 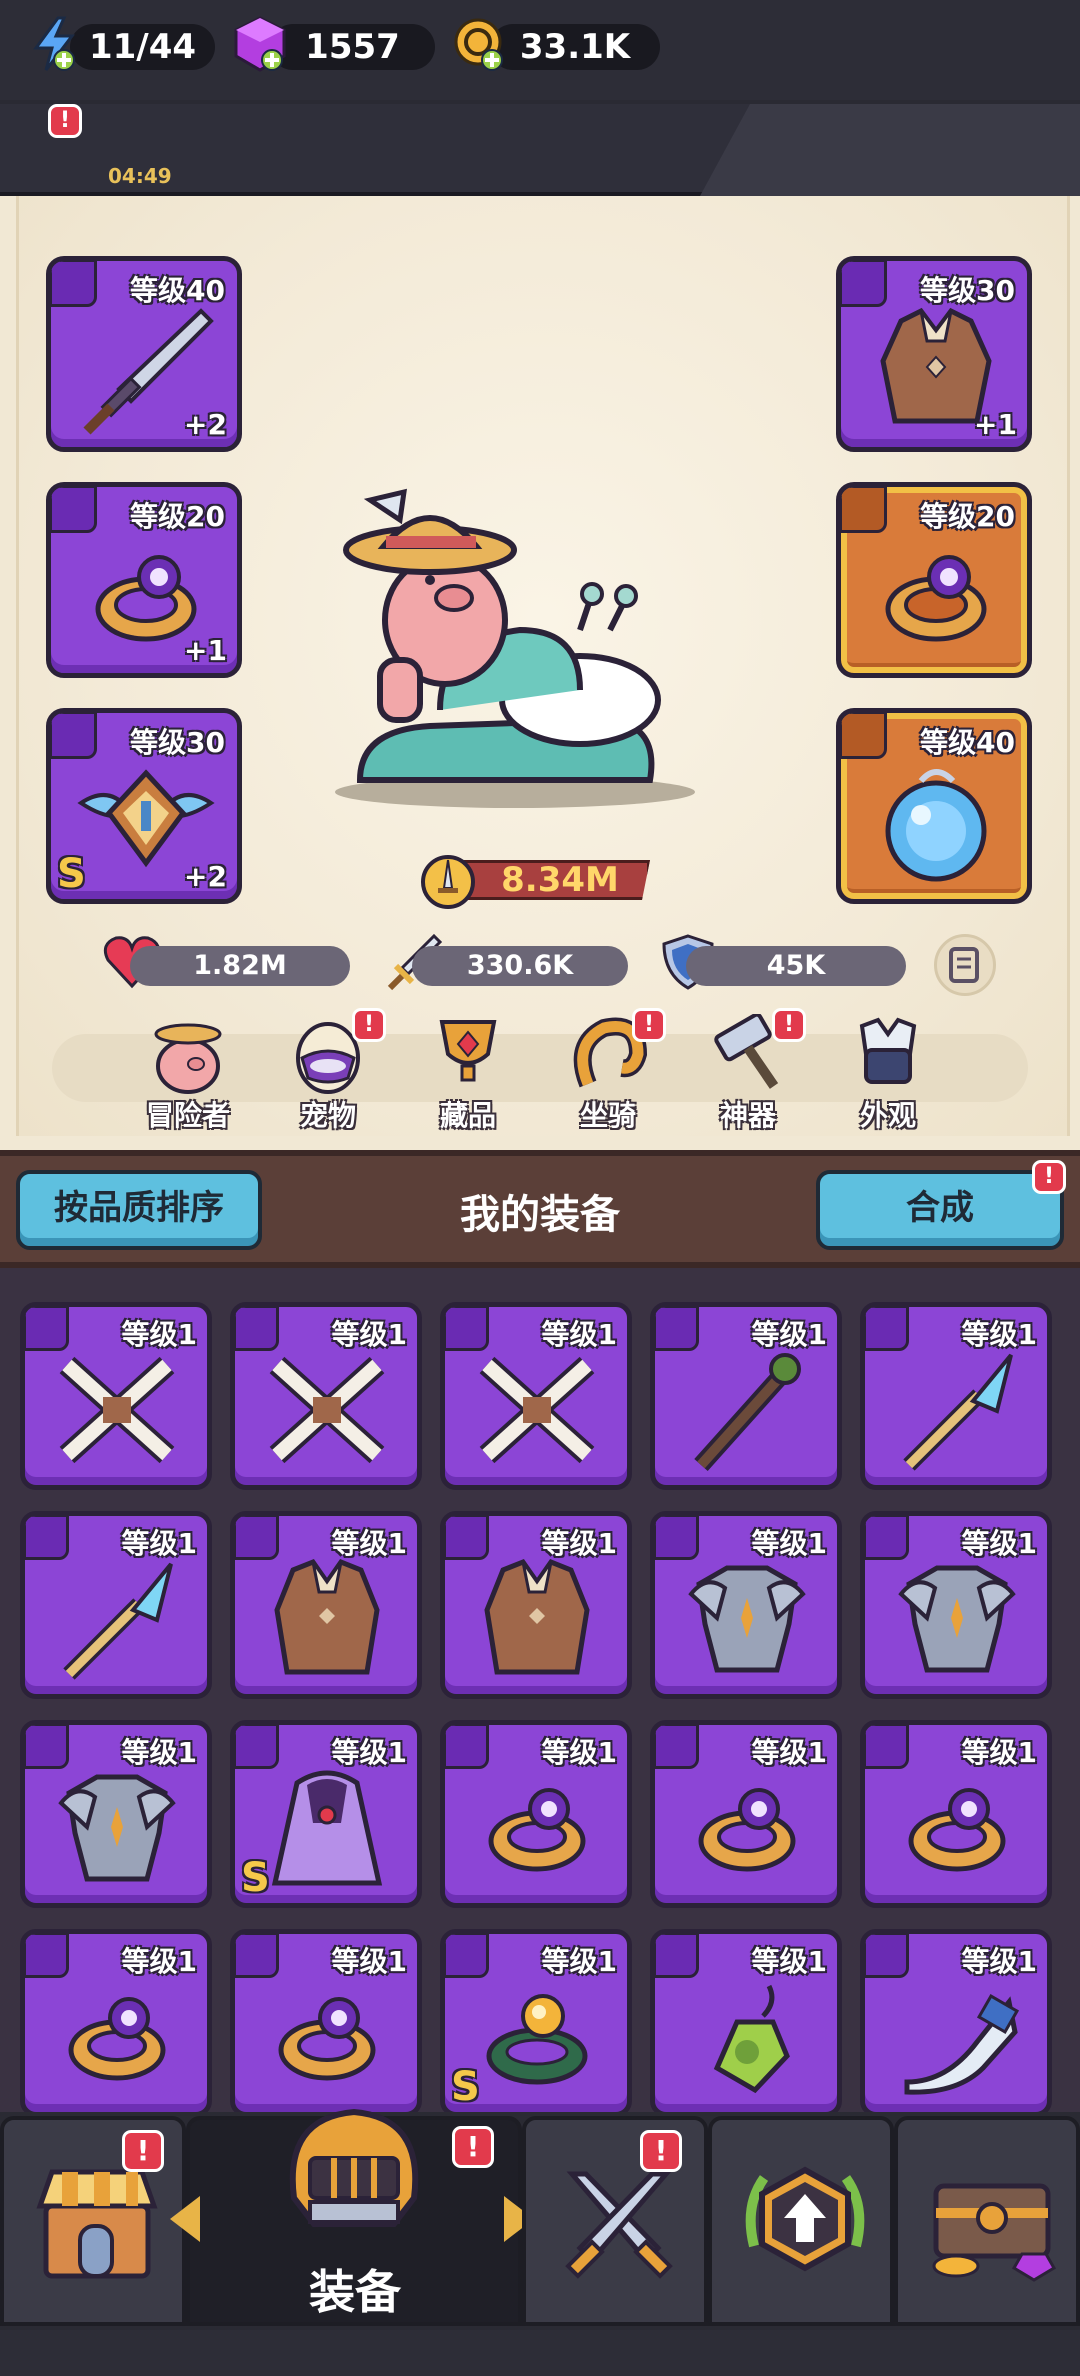 What do you see at coordinates (864, 510) in the screenshot?
I see `ring-type-icon` at bounding box center [864, 510].